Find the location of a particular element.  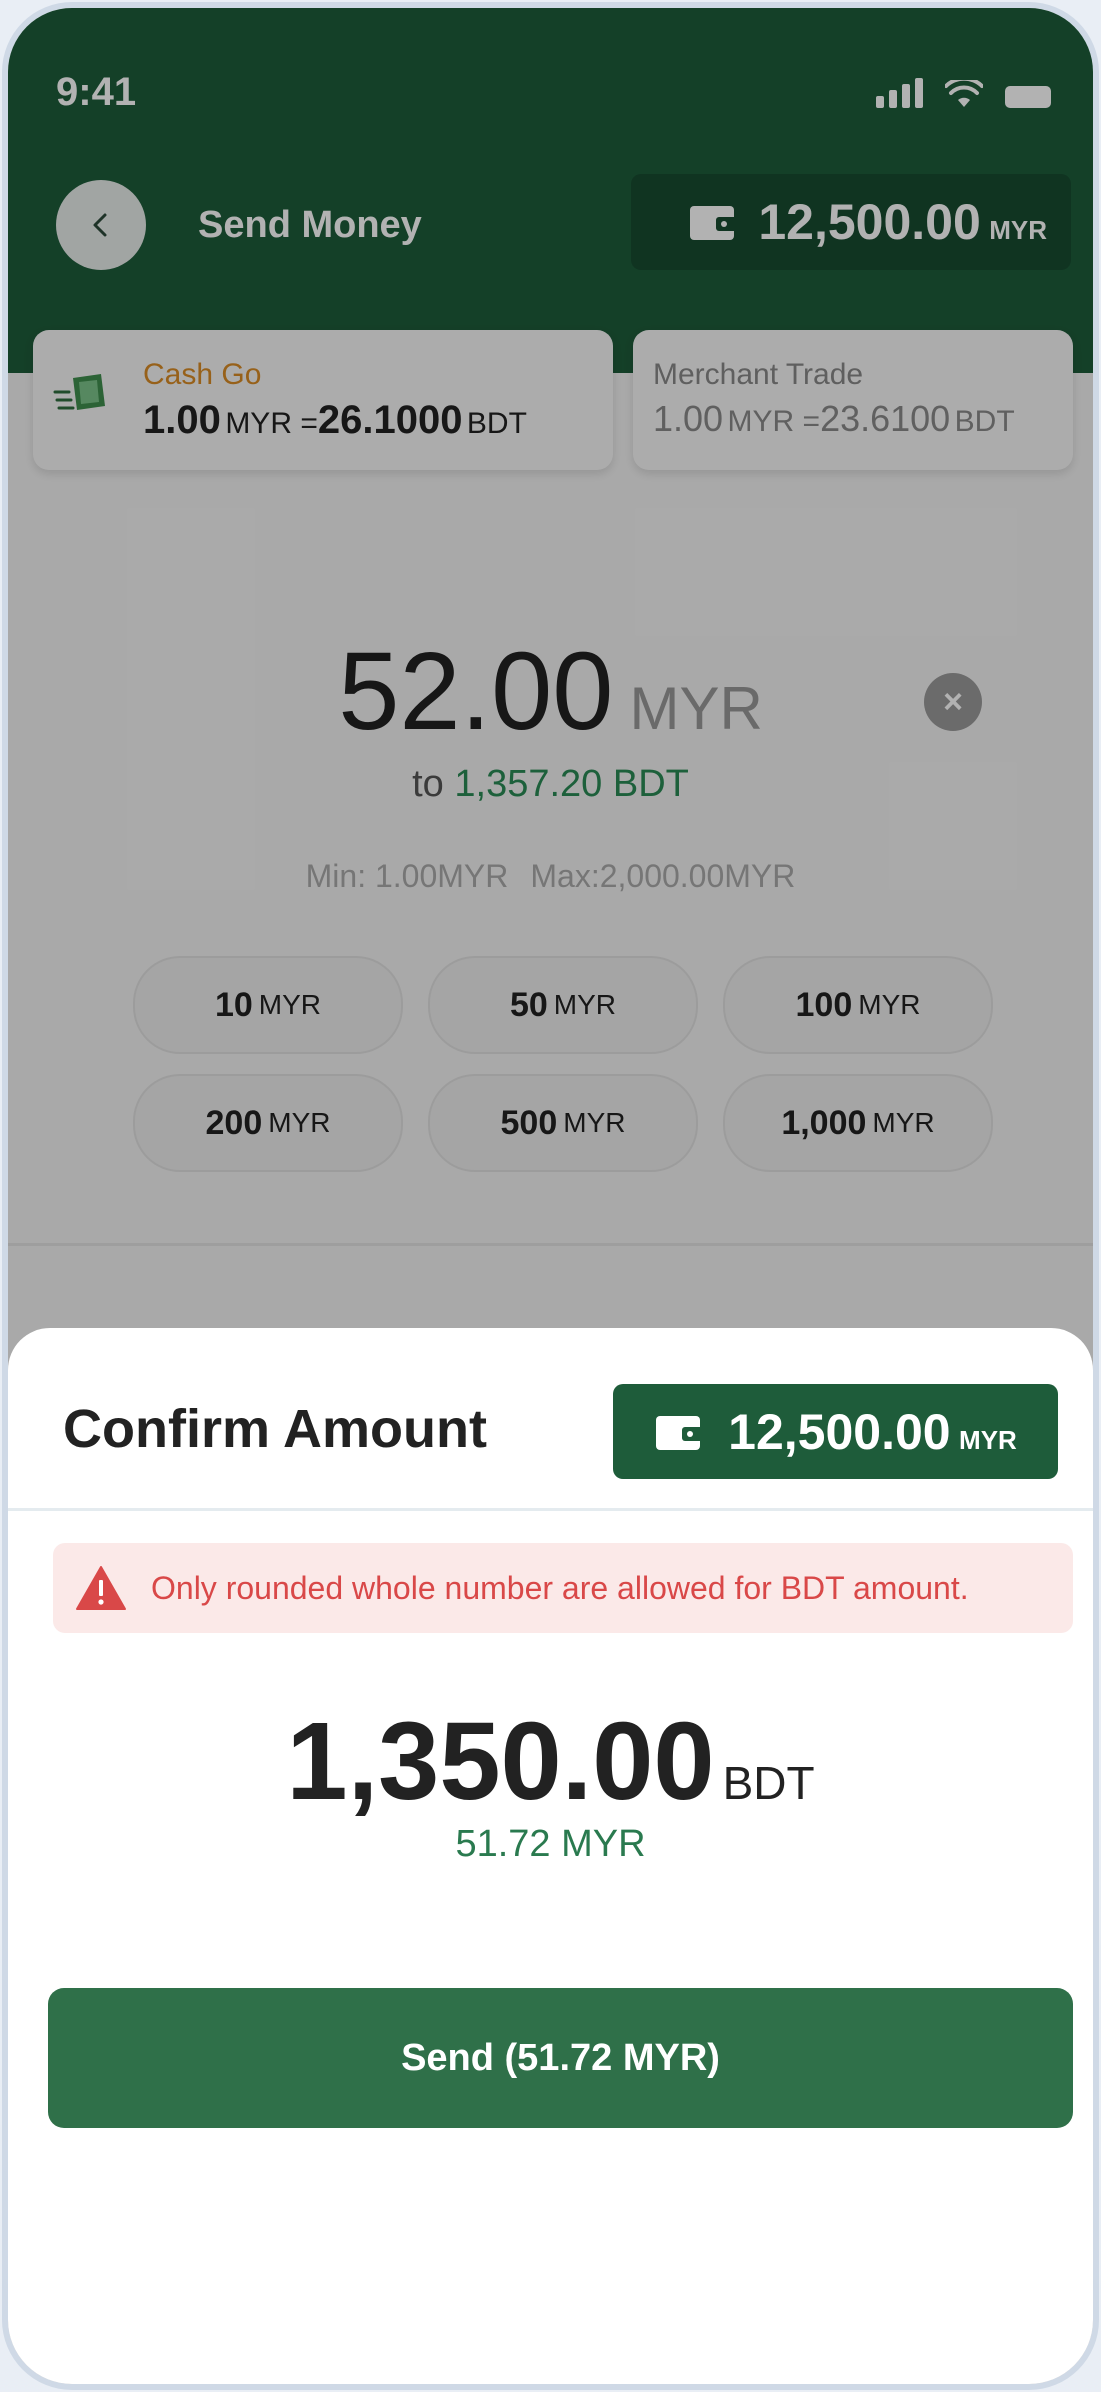

confirm-currency: BDT is located at coordinates (768, 1783).